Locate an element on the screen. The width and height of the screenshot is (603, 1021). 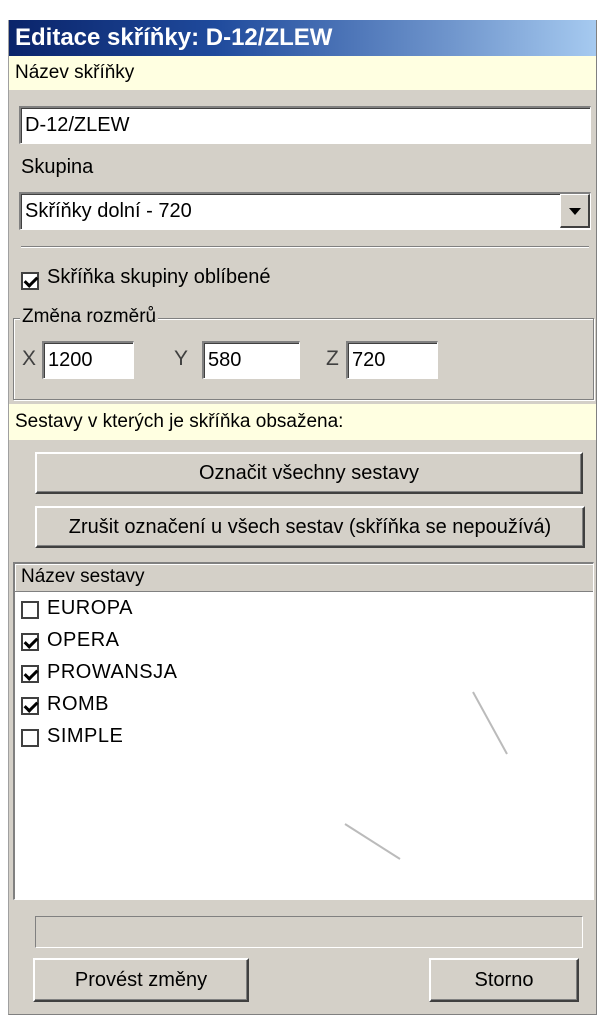
panel-title: Editace skříňky: D-12/ZLEW is located at coordinates (302, 38).